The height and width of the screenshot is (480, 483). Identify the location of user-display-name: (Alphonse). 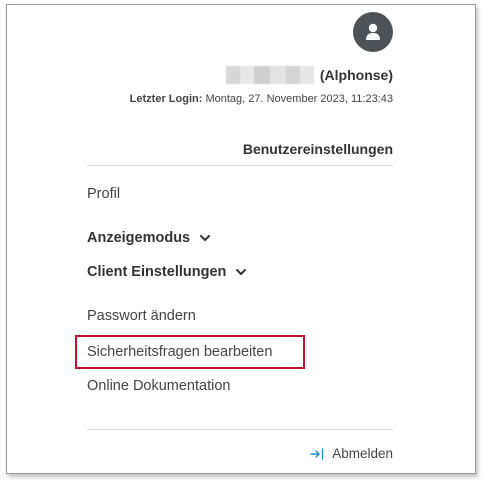
(356, 75).